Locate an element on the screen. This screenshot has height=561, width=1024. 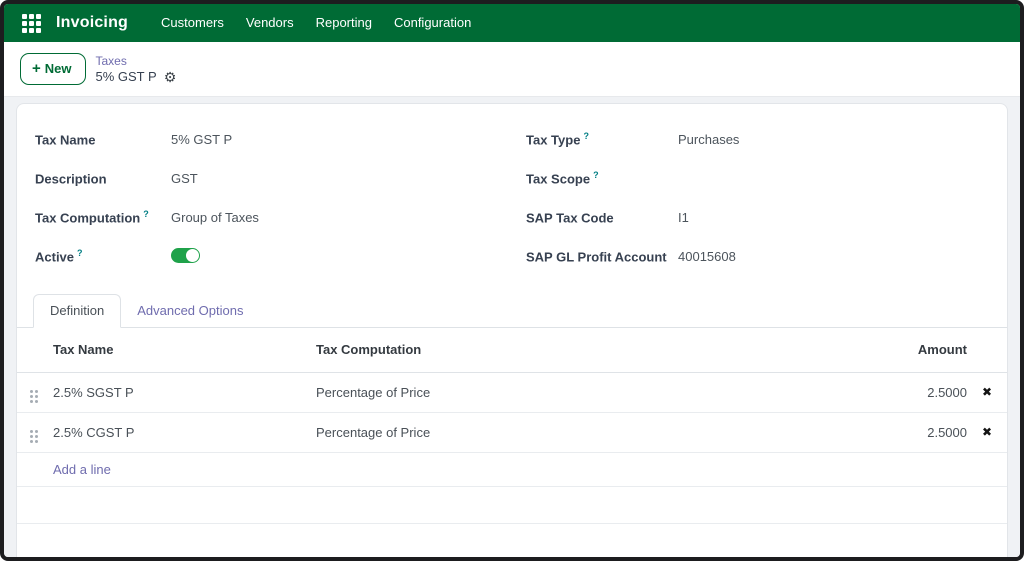
table-row: 2.5% SGST P Percentage of Price 2.5000 ✖ is located at coordinates (512, 392).